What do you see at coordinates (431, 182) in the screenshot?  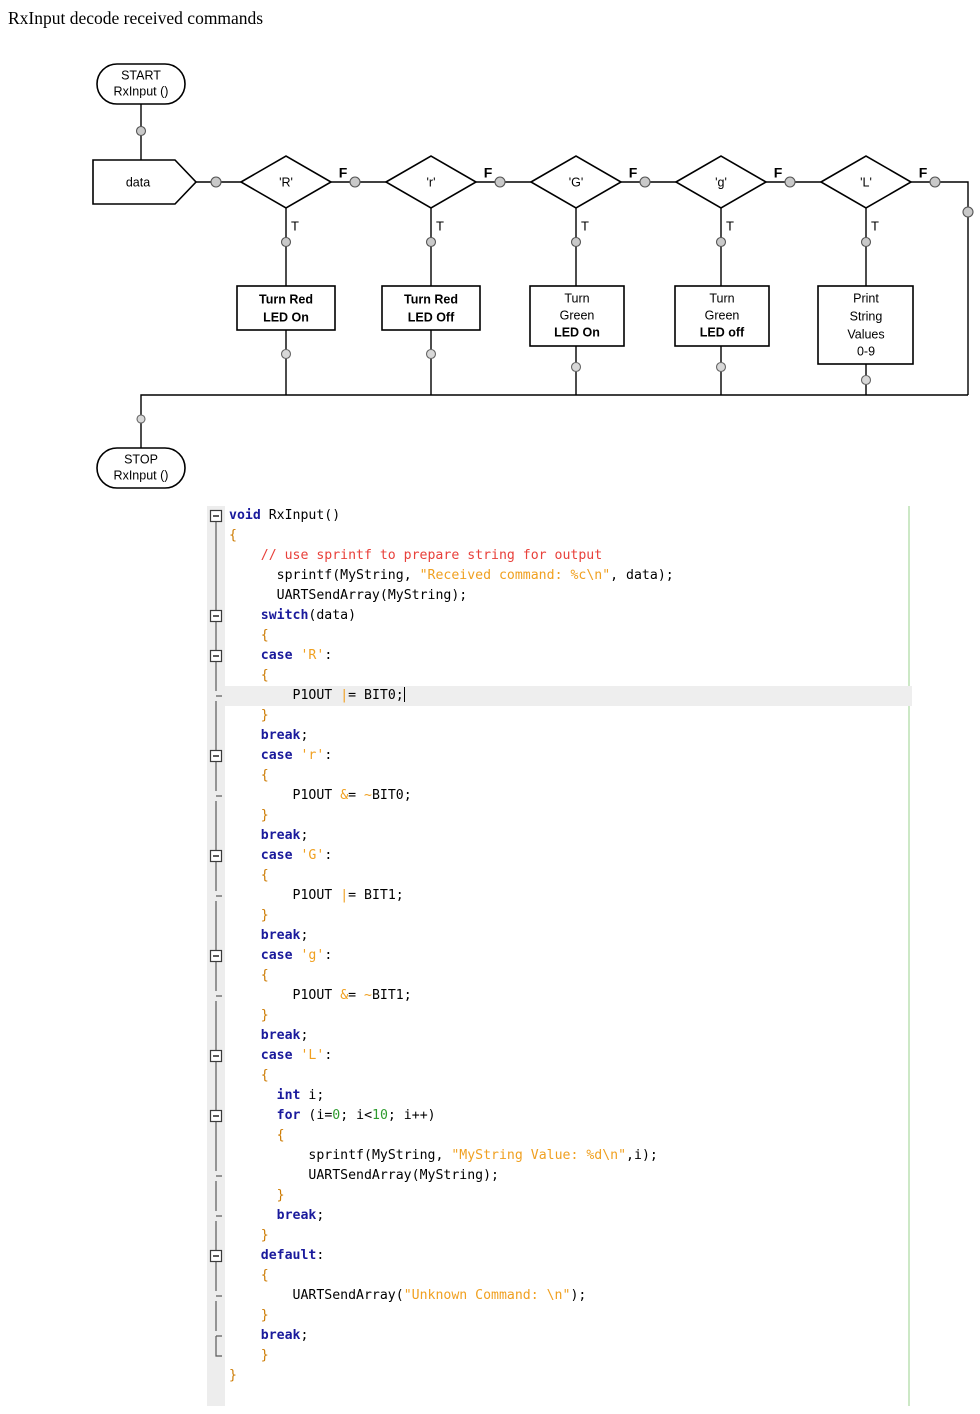 I see `decision-label: 'r'` at bounding box center [431, 182].